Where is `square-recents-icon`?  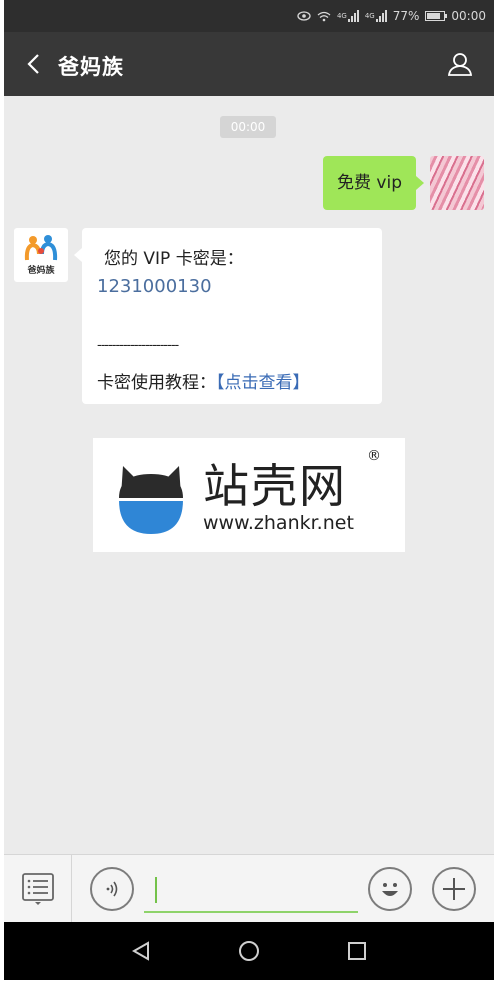 square-recents-icon is located at coordinates (357, 951).